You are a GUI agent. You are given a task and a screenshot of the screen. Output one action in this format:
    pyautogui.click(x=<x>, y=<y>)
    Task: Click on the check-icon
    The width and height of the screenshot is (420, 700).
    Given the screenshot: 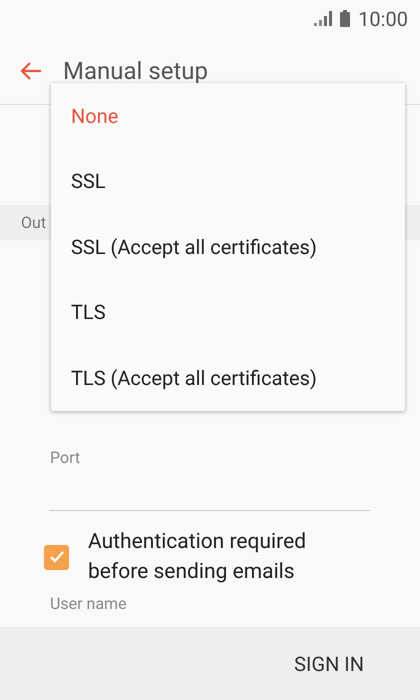 What is the action you would take?
    pyautogui.click(x=56, y=557)
    